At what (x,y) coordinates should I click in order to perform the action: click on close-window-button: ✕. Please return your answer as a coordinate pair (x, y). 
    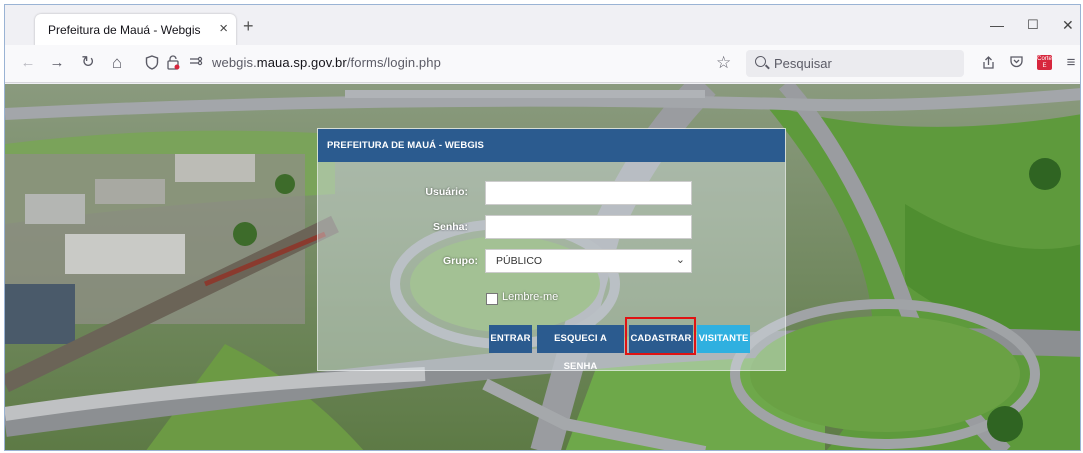
    Looking at the image, I should click on (1068, 25).